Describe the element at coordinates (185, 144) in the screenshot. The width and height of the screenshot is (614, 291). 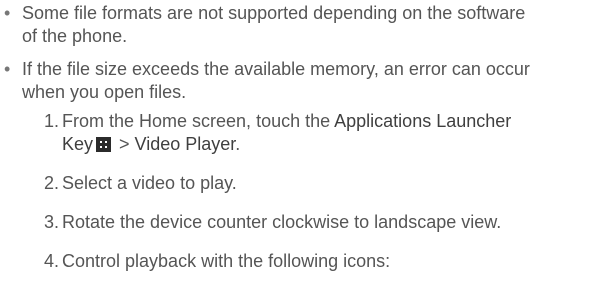
I see `video-player-label: Video Player` at that location.